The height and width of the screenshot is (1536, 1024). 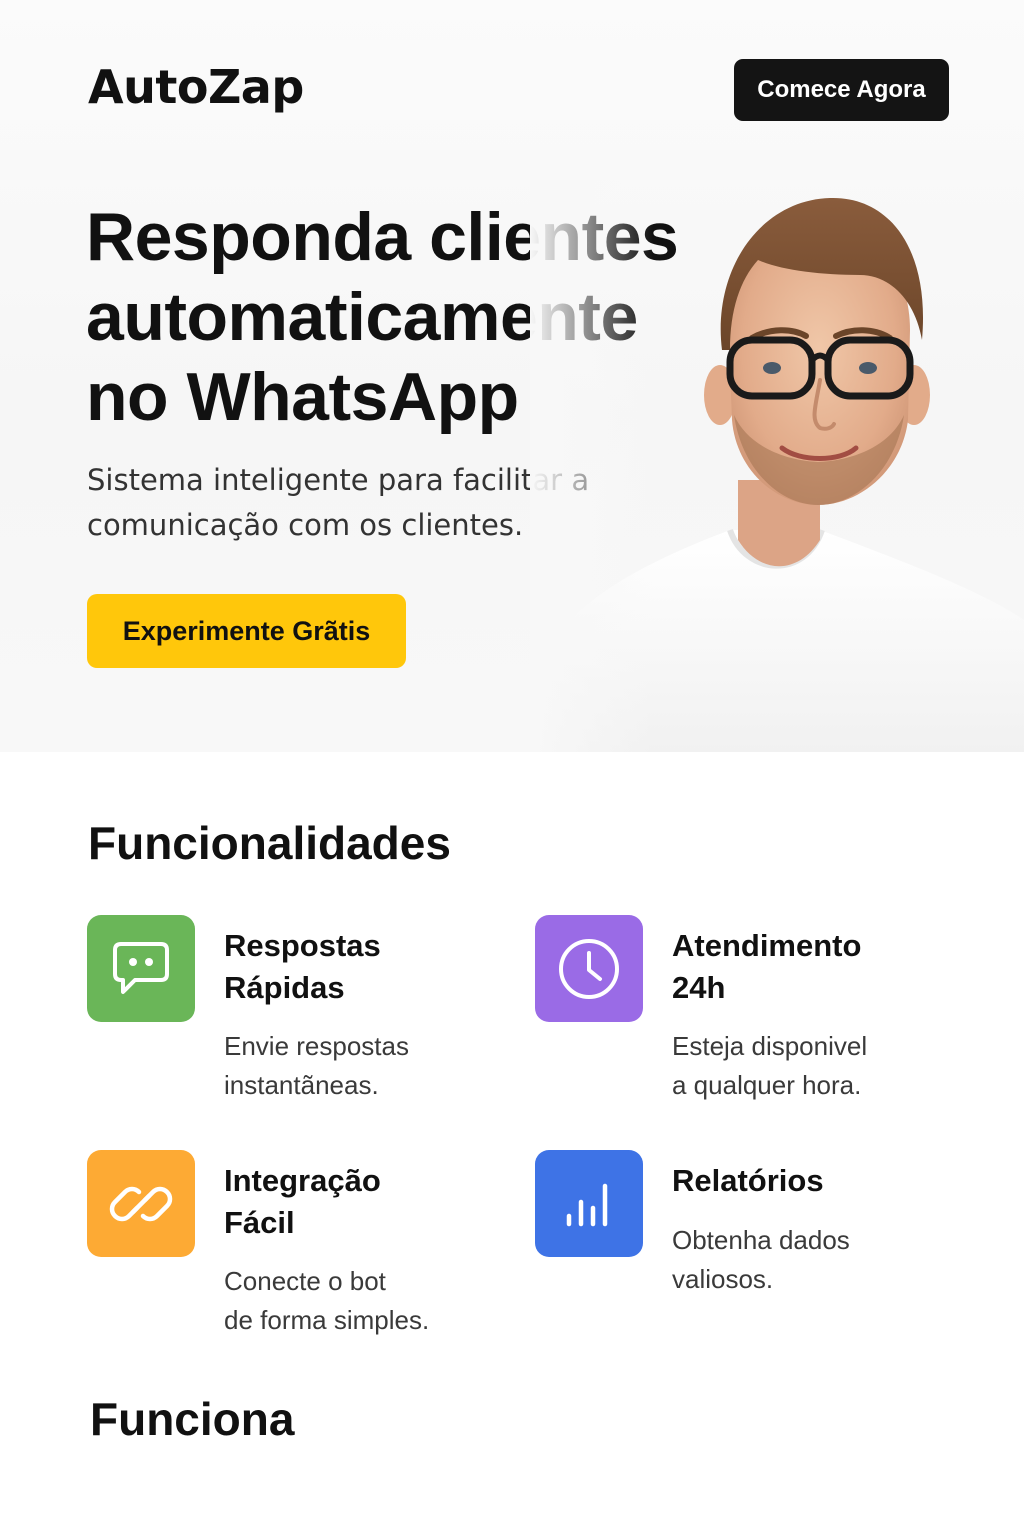 What do you see at coordinates (192, 1419) in the screenshot?
I see `how-it-works-heading: Funciona` at bounding box center [192, 1419].